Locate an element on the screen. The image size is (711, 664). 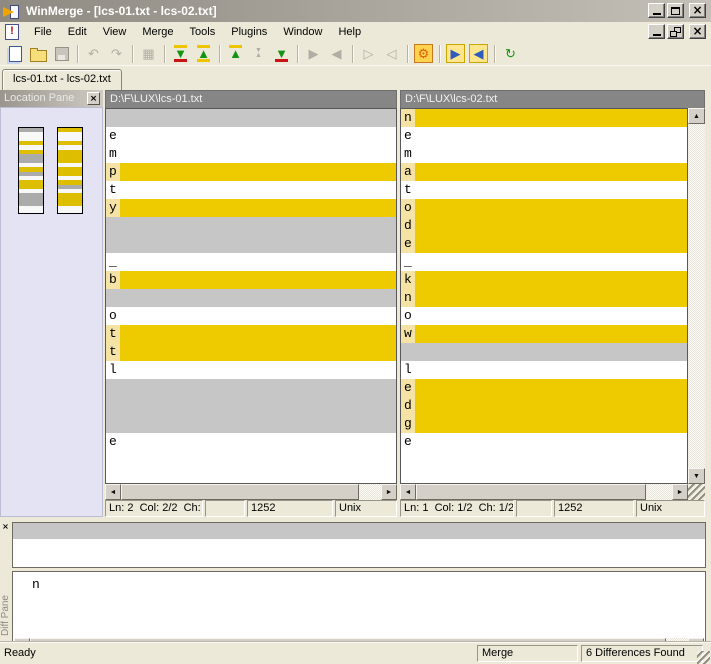
next-difference-button: ▼ is located at coordinates (180, 53).